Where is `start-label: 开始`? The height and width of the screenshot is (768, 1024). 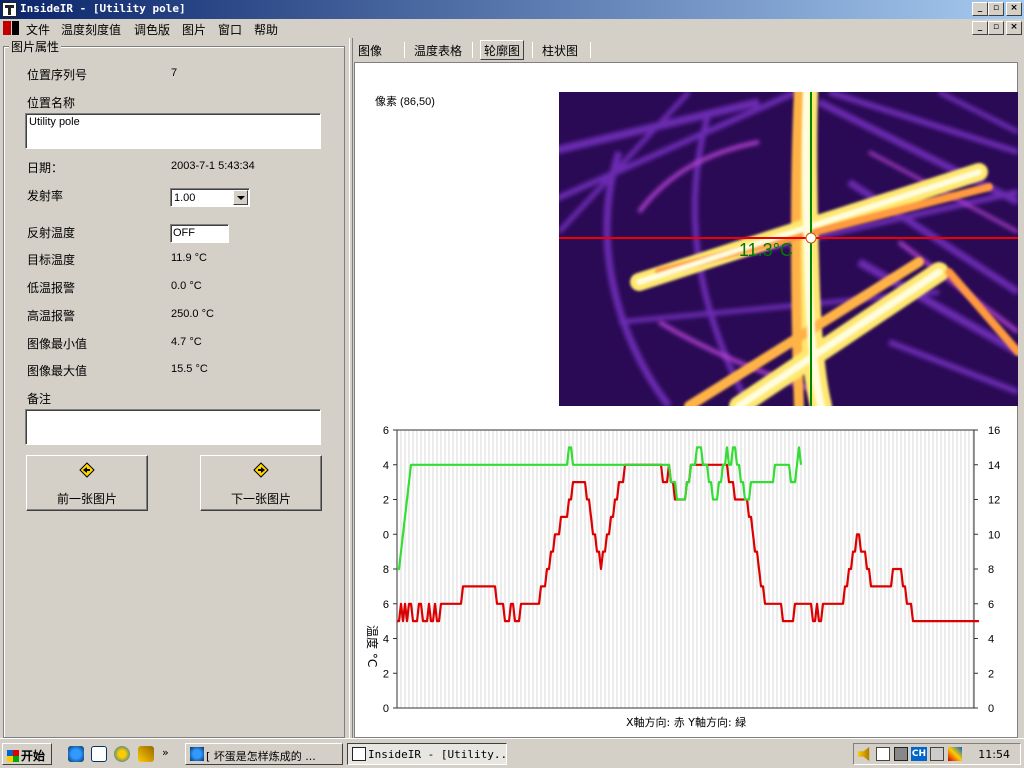
start-label: 开始 is located at coordinates (33, 756).